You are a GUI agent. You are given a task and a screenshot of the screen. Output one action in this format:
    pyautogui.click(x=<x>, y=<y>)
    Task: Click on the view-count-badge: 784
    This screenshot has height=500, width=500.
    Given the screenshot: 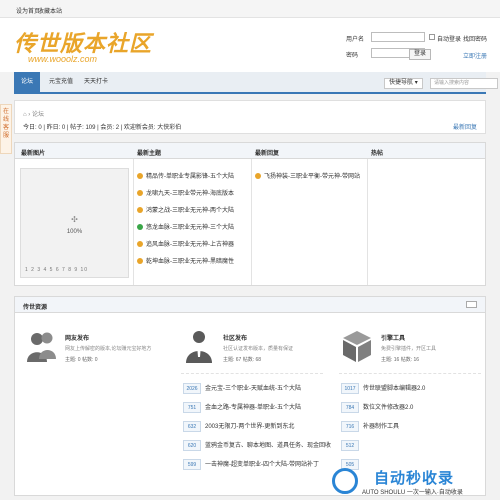 What is the action you would take?
    pyautogui.click(x=350, y=407)
    